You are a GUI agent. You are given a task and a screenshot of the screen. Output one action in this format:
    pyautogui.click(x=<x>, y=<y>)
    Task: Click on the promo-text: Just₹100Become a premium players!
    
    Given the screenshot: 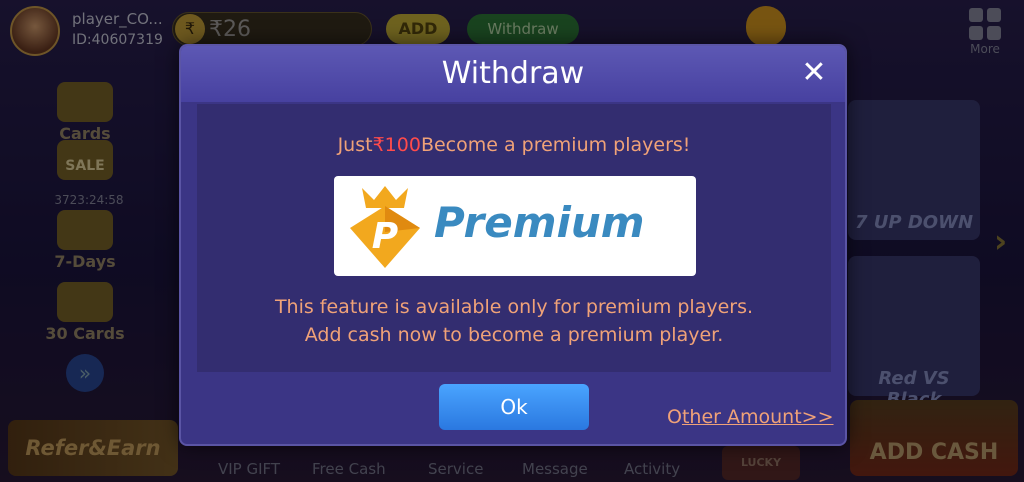 What is the action you would take?
    pyautogui.click(x=514, y=145)
    